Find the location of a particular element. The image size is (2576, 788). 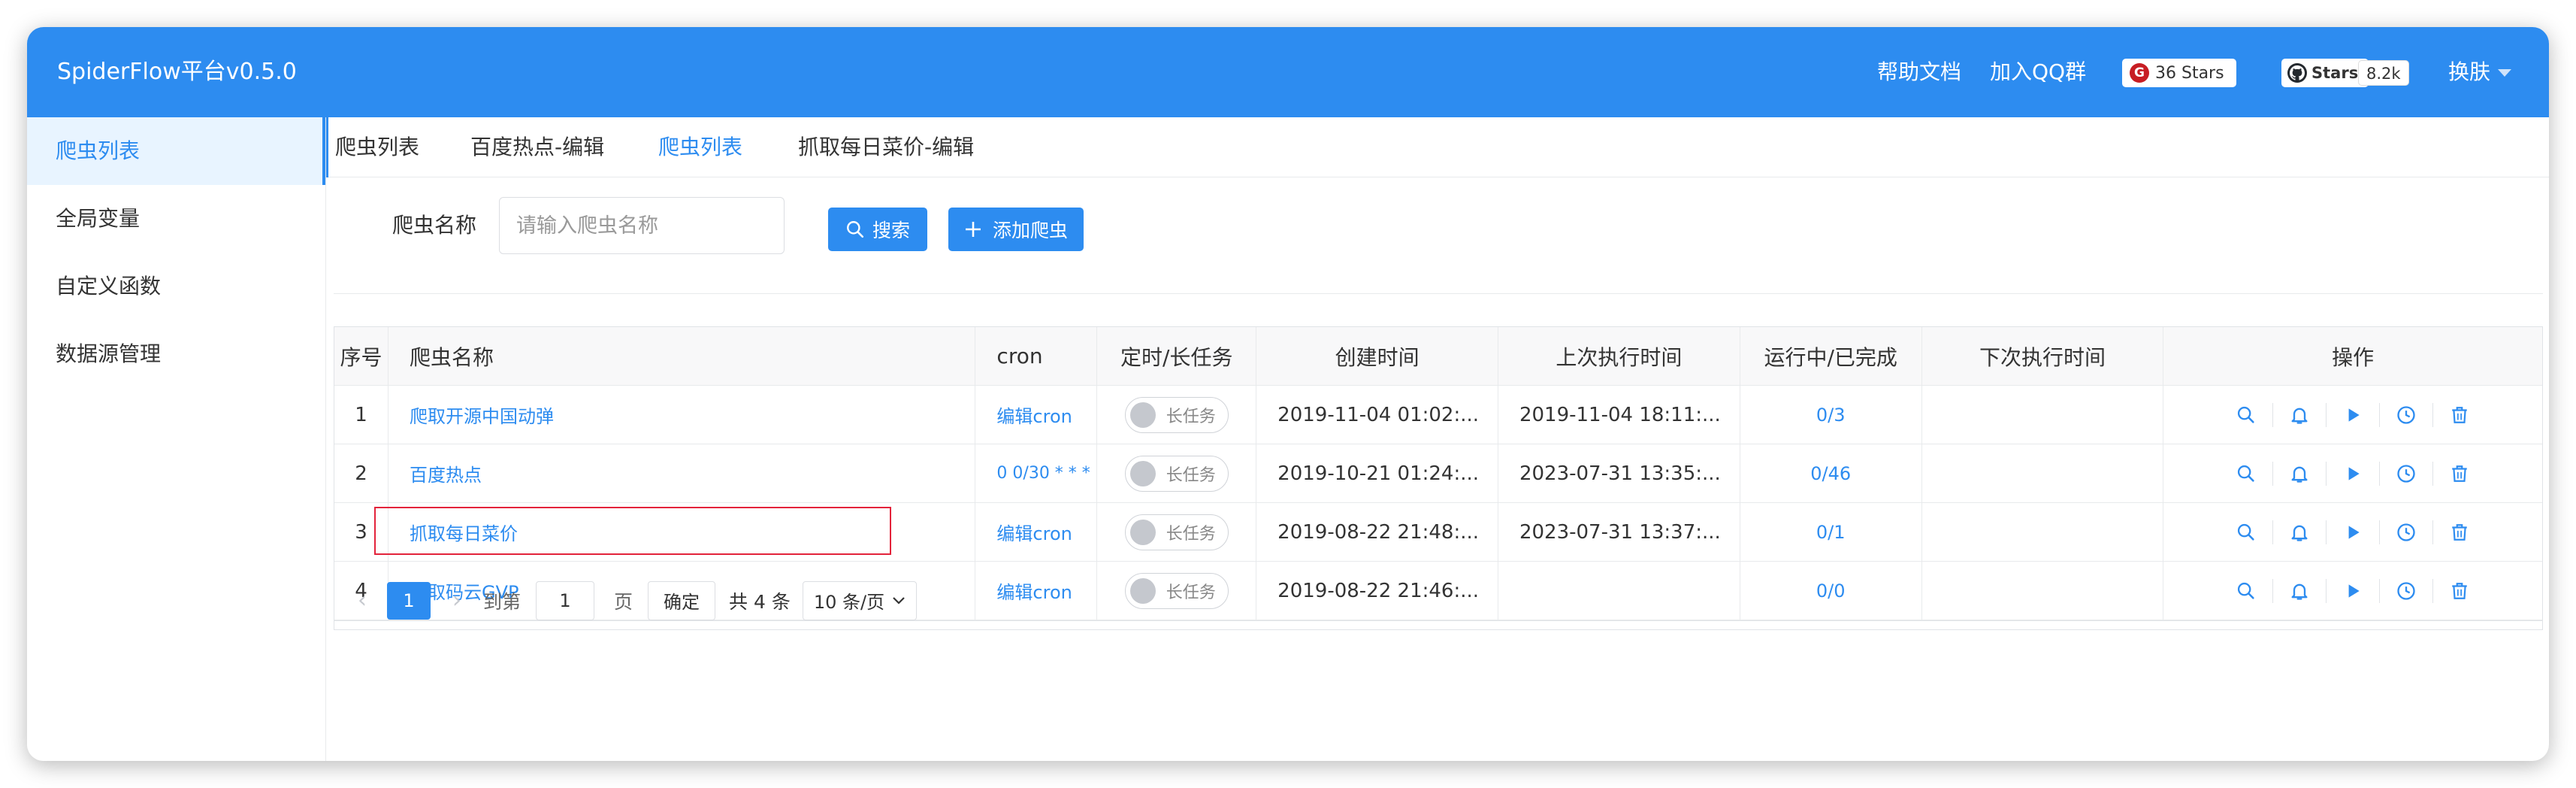

row-no: 2 is located at coordinates (361, 473).